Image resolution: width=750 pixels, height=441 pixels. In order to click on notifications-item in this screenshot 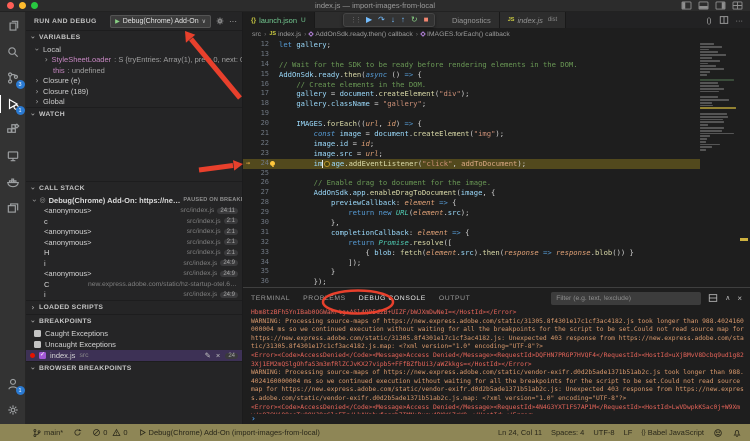, I will do `click(737, 433)`.